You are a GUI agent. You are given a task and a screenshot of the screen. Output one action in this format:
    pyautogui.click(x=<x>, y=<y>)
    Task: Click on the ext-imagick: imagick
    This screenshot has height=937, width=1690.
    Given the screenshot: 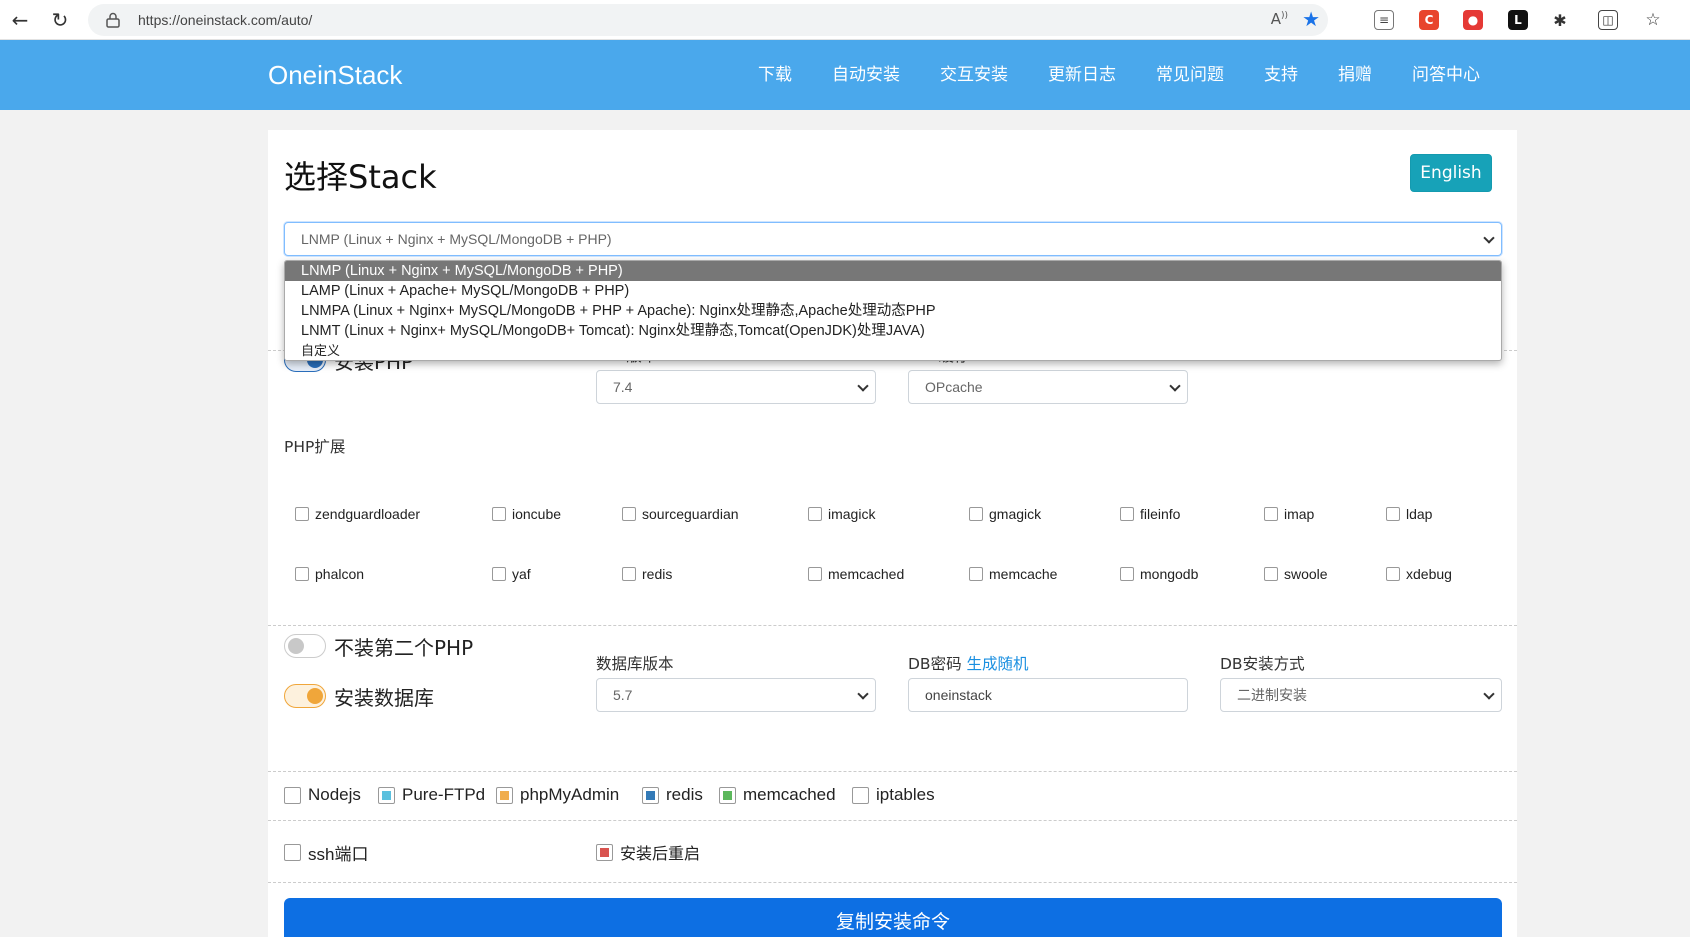 What is the action you would take?
    pyautogui.click(x=841, y=514)
    